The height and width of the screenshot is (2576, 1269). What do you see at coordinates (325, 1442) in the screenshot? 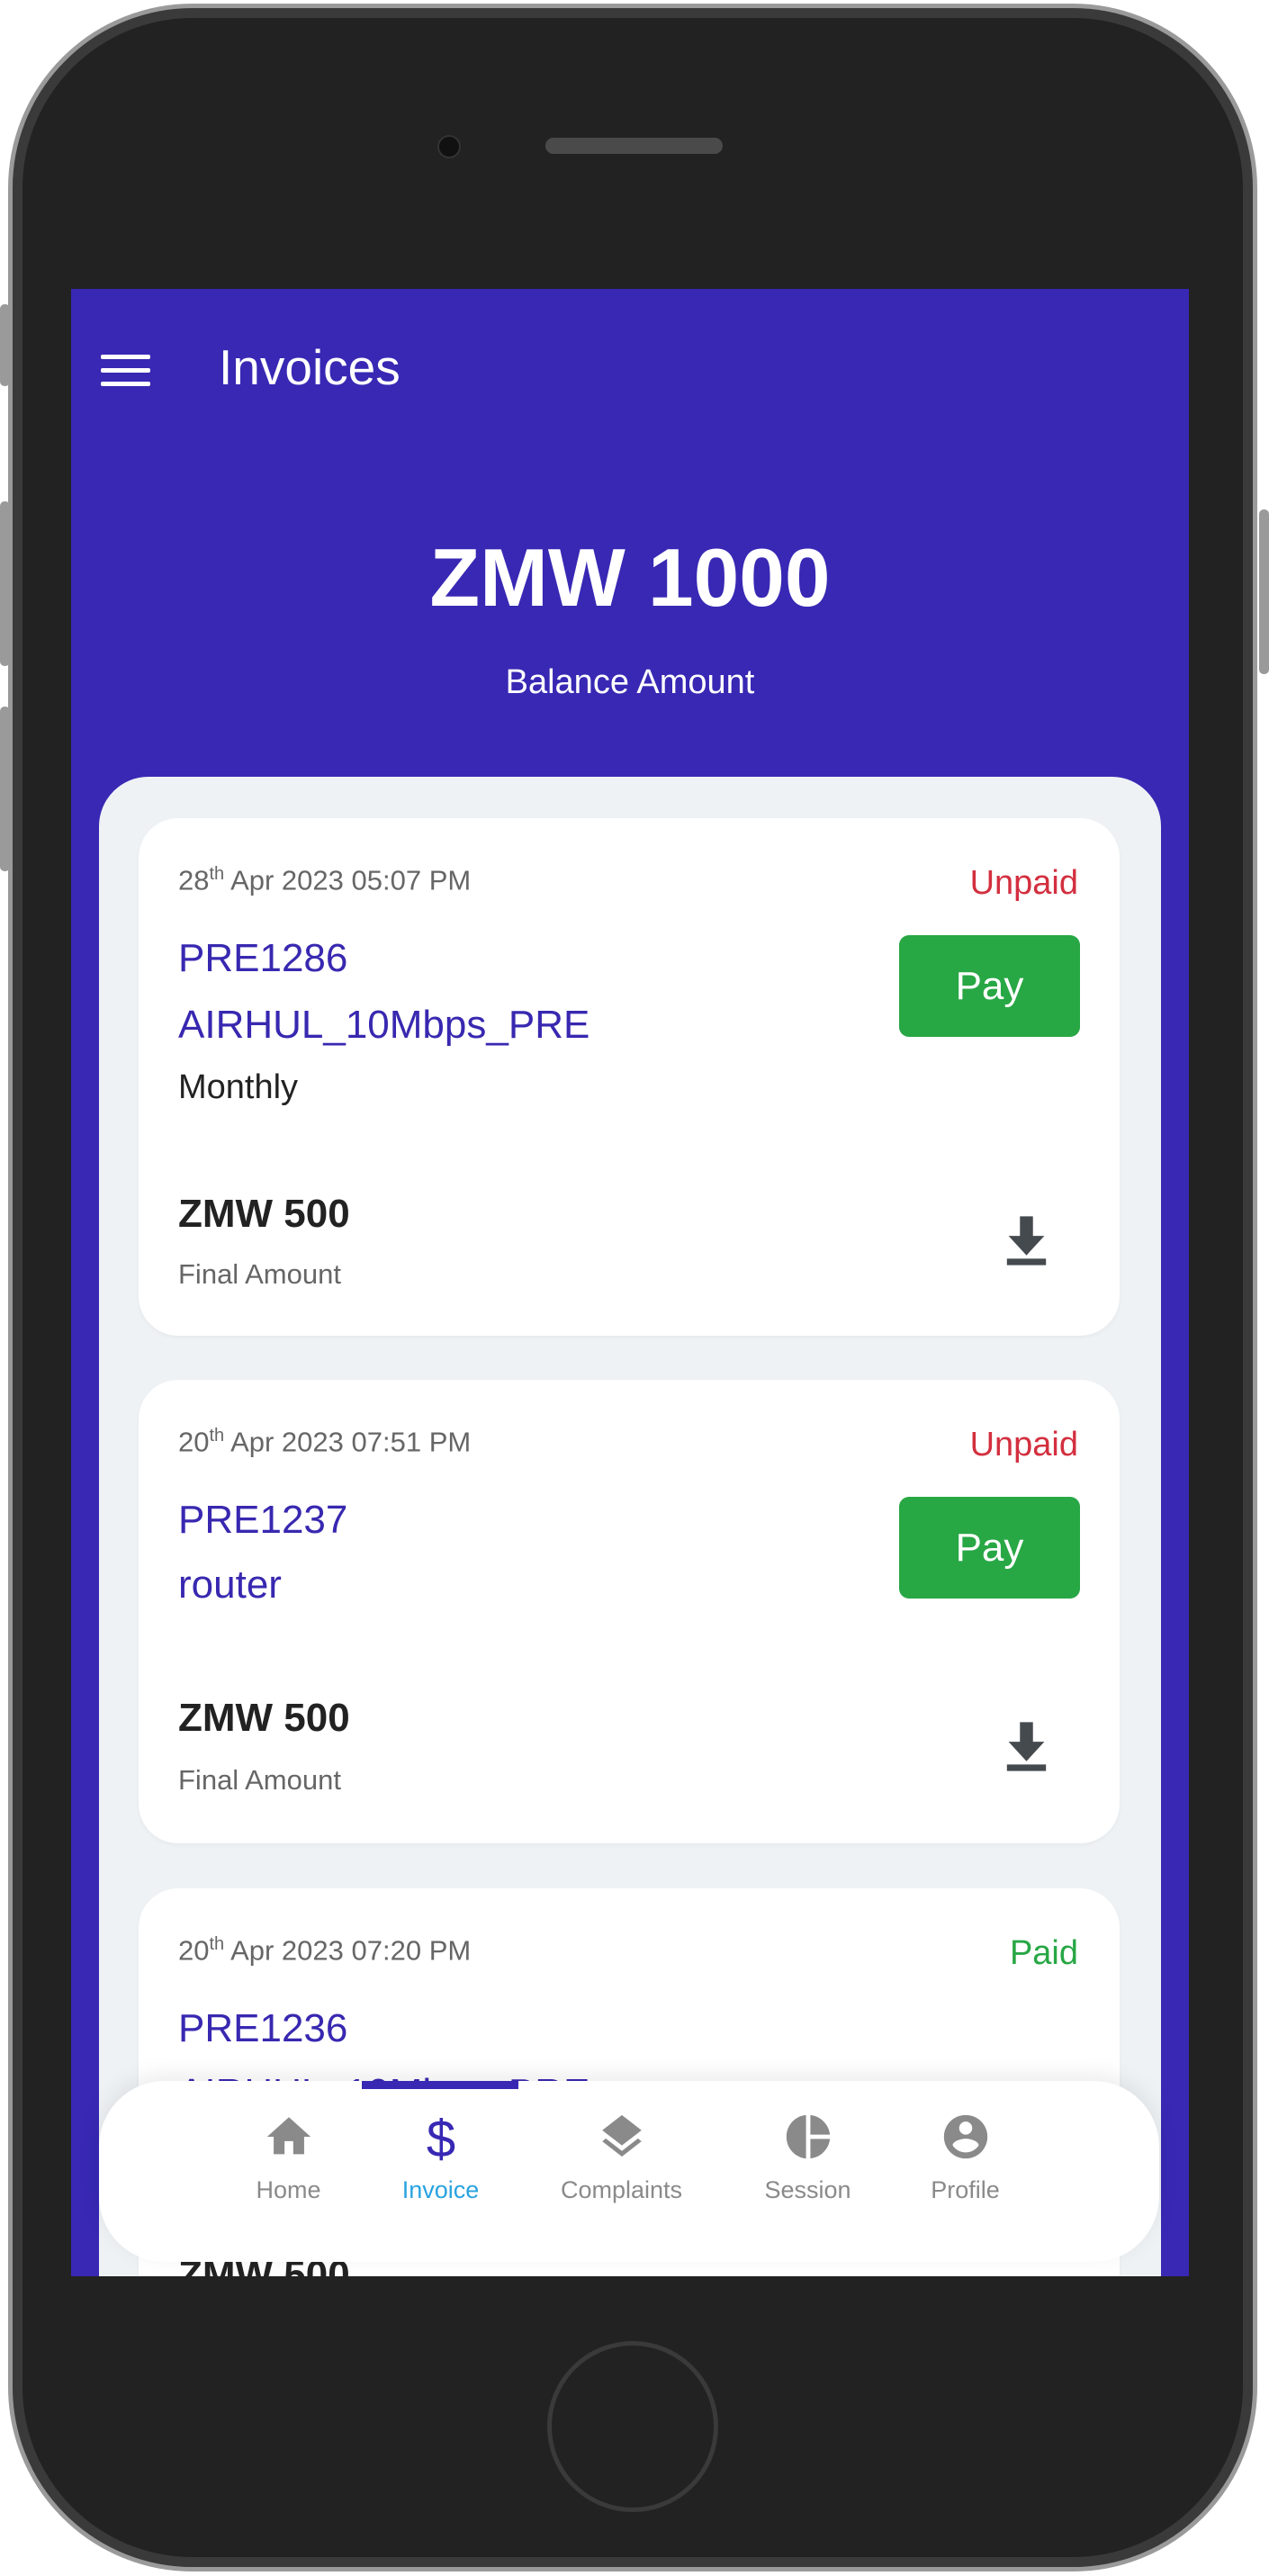
I see `invoice-date: 20th Apr 2023 07:51 PM` at bounding box center [325, 1442].